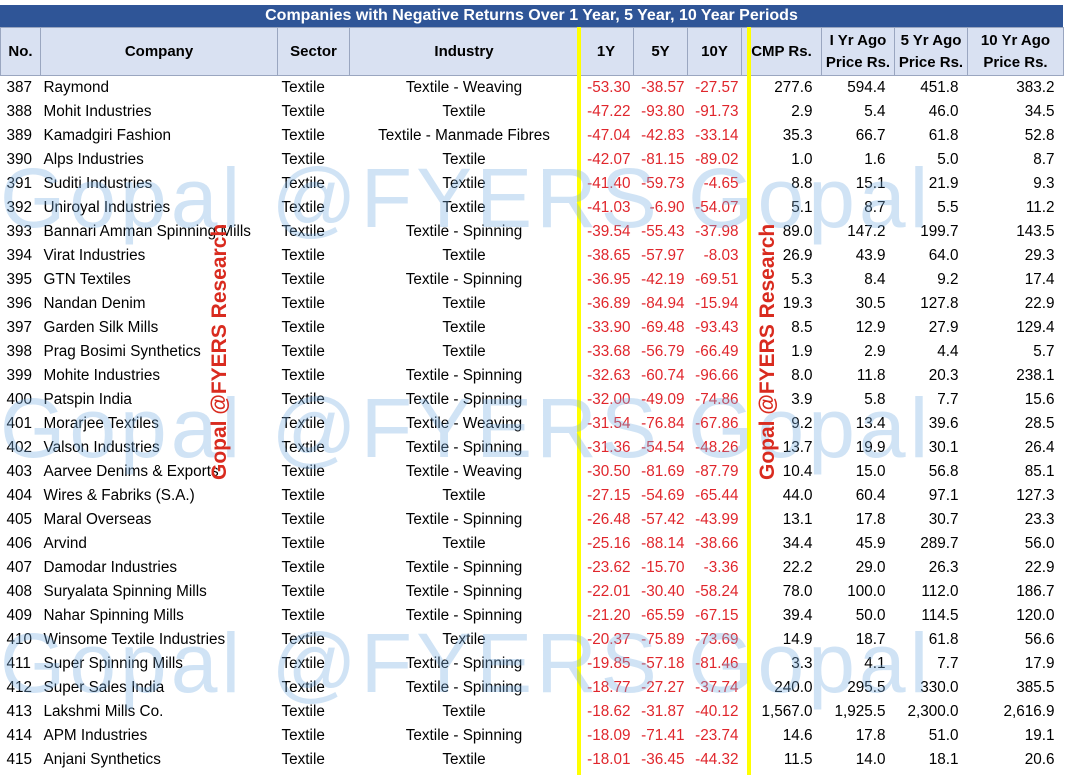 This screenshot has width=1069, height=775. Describe the element at coordinates (948, 207) in the screenshot. I see `price-5yr-ago: 5.5` at that location.